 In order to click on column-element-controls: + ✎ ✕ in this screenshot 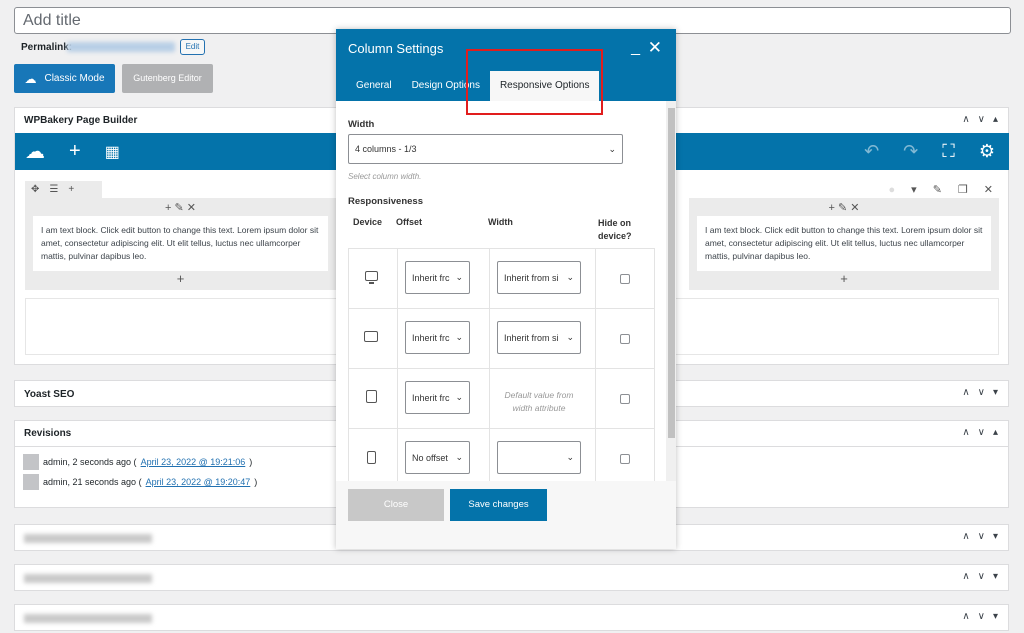, I will do `click(180, 206)`.